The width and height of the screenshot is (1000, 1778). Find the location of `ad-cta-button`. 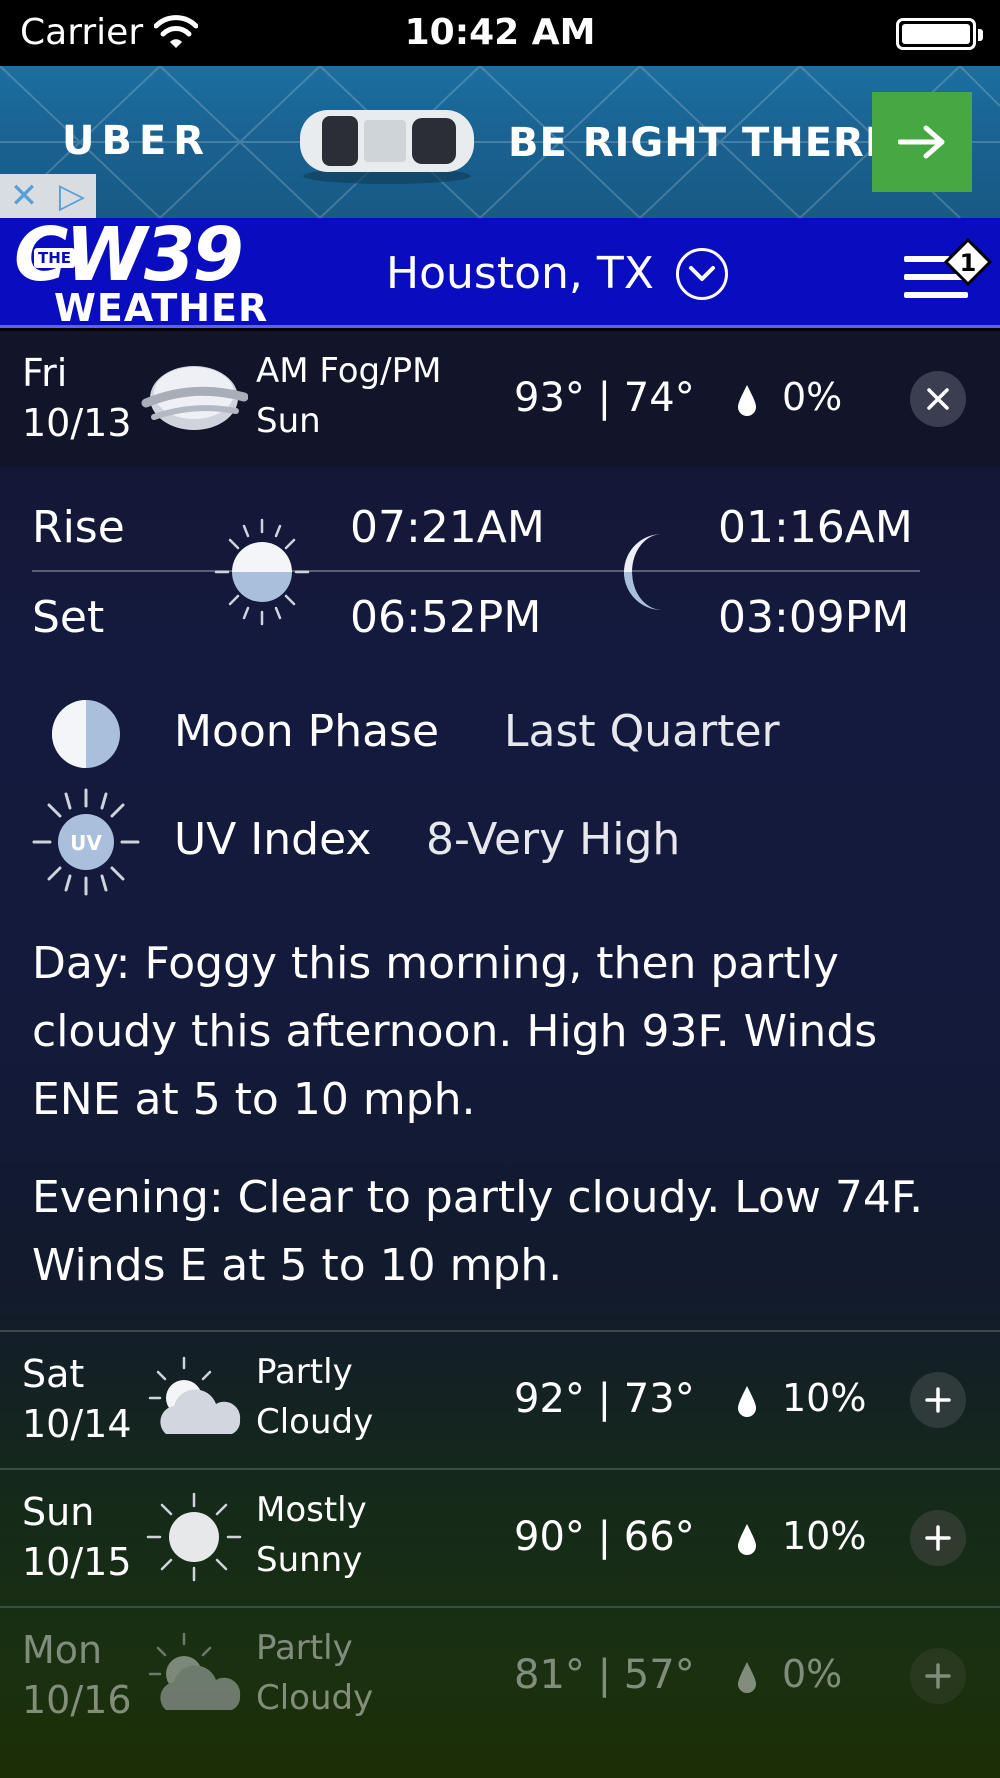

ad-cta-button is located at coordinates (922, 142).